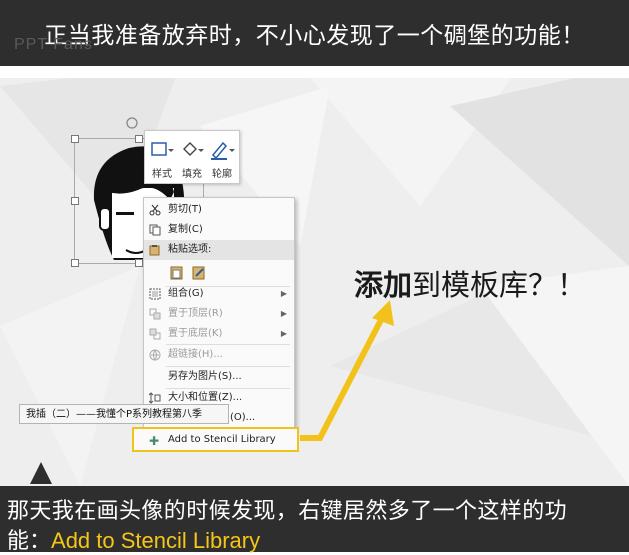  I want to click on hyperlink-icon, so click(155, 355).